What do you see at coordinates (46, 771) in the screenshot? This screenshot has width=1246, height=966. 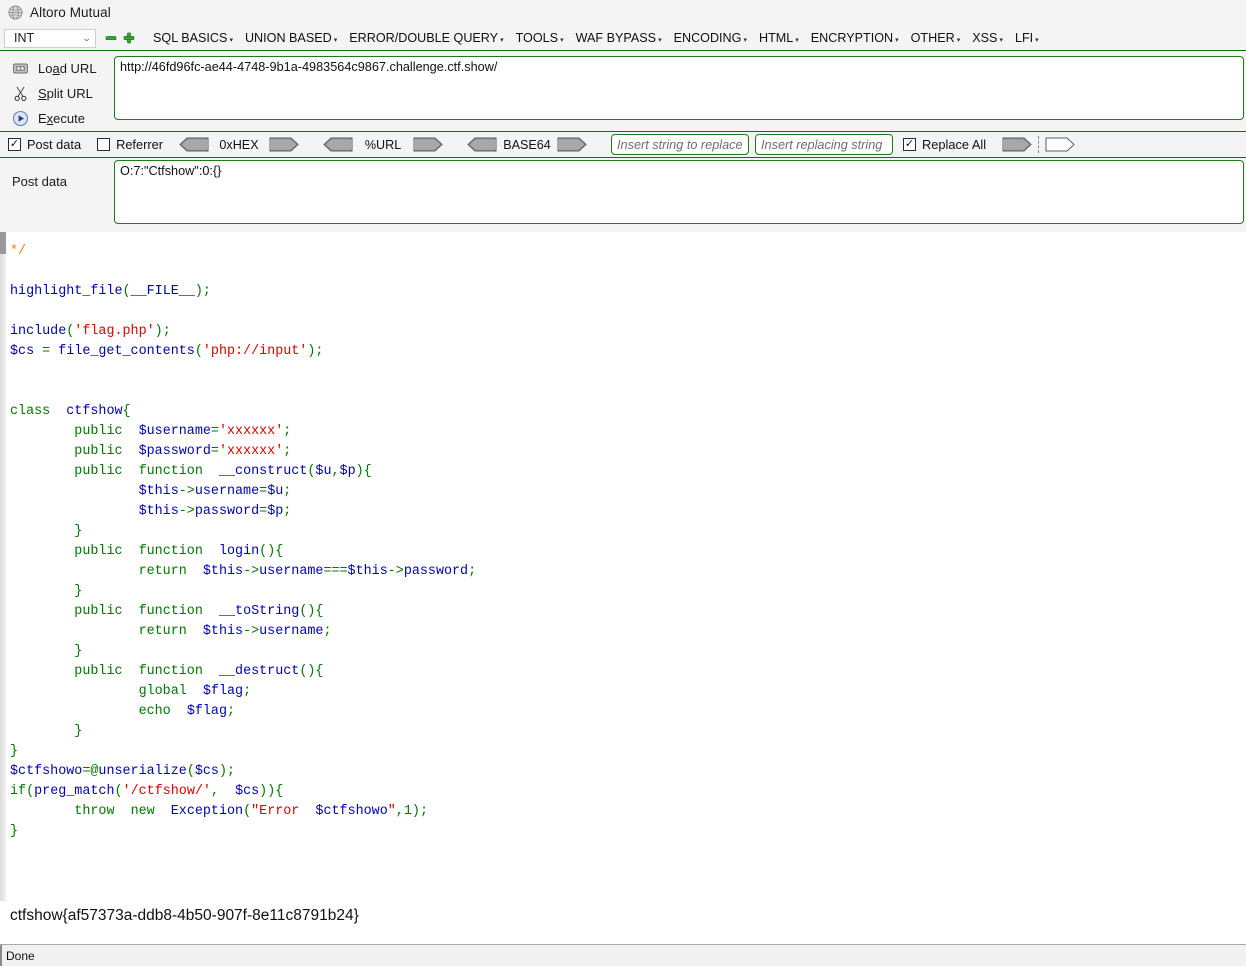 I see `code-token: $ctfshowo` at bounding box center [46, 771].